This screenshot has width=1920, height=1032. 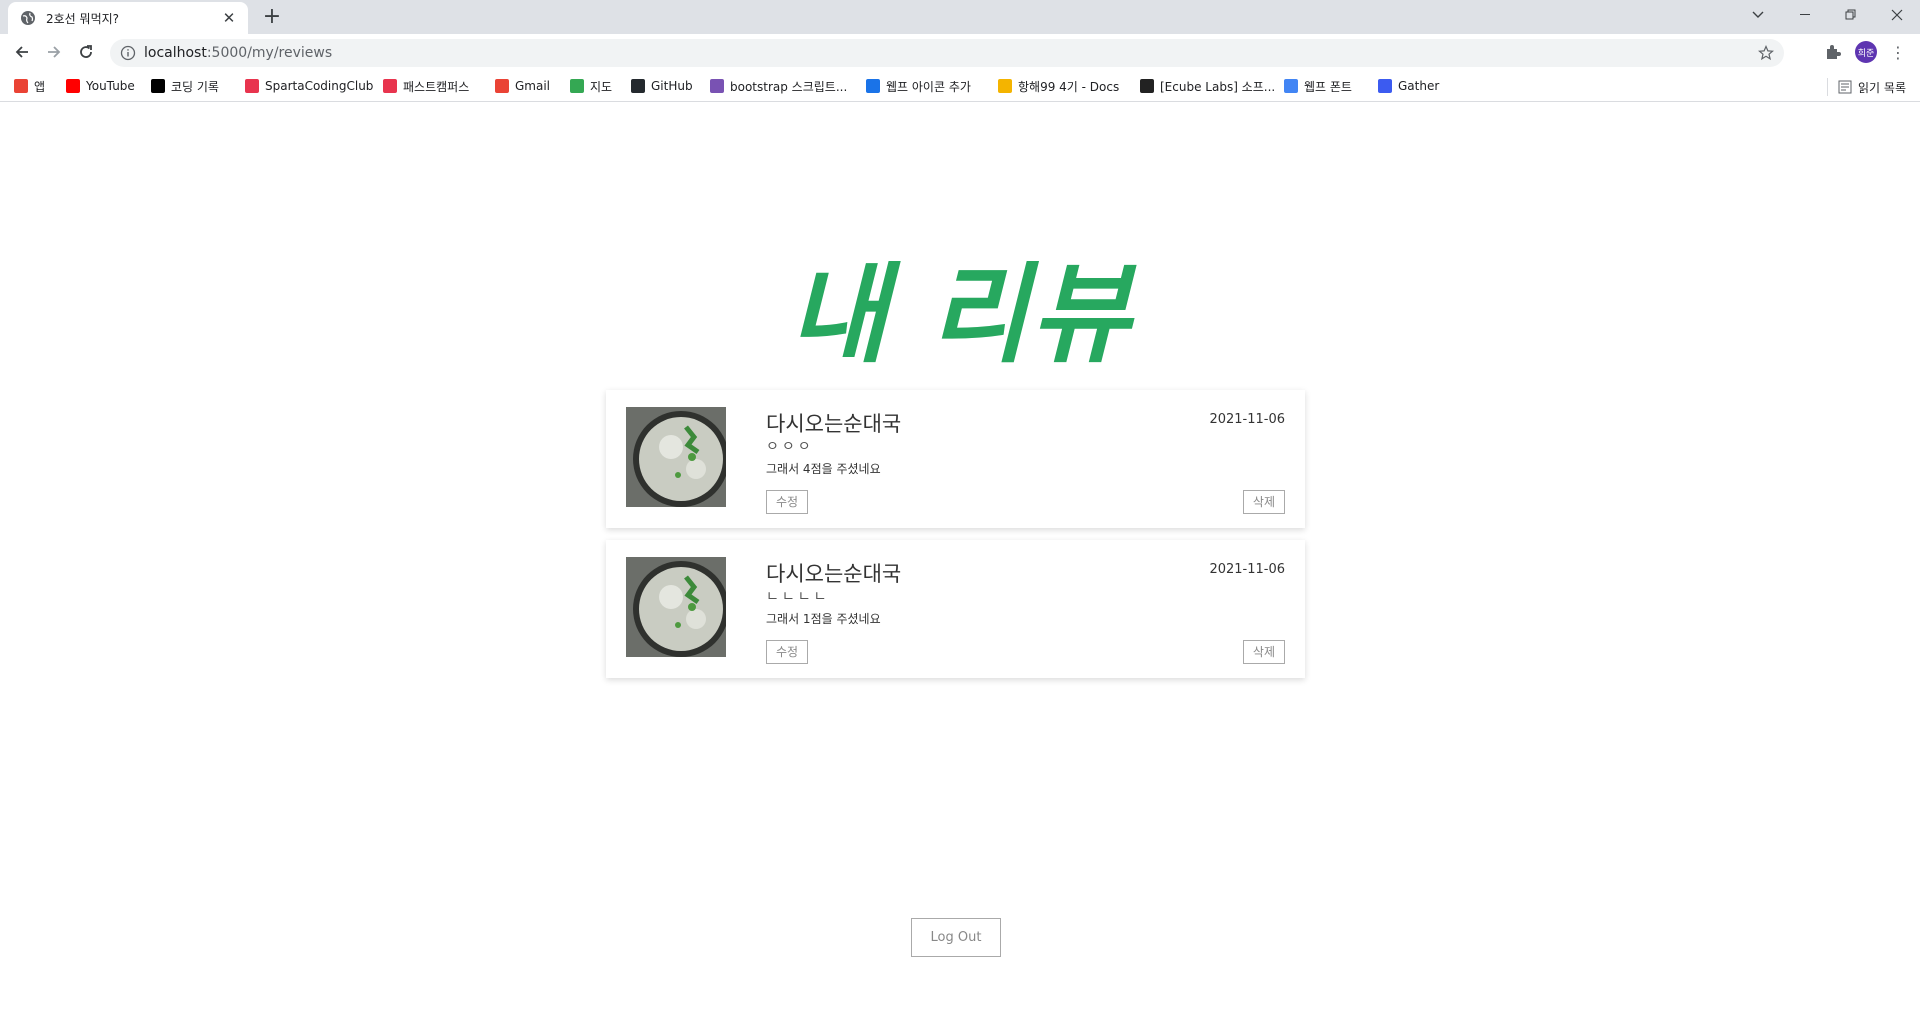 I want to click on bookmark-label: 웹프 폰트, so click(x=1328, y=86).